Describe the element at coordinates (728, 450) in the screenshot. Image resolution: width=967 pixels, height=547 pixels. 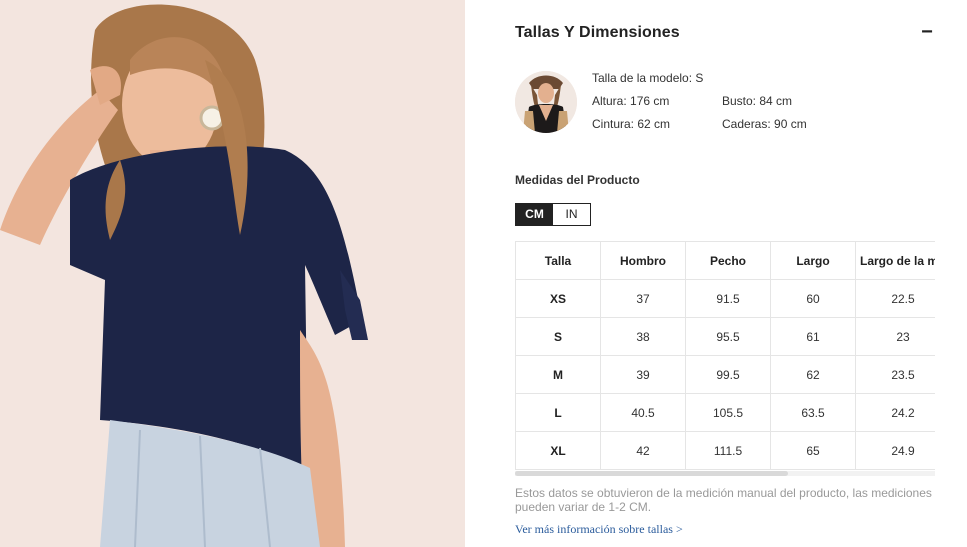
I see `table-cell: 111.5` at that location.